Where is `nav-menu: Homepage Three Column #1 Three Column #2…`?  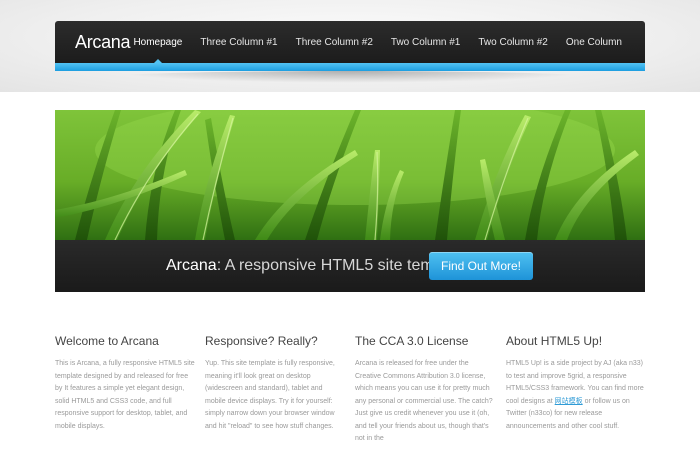 nav-menu: Homepage Three Column #1 Three Column #2… is located at coordinates (377, 42).